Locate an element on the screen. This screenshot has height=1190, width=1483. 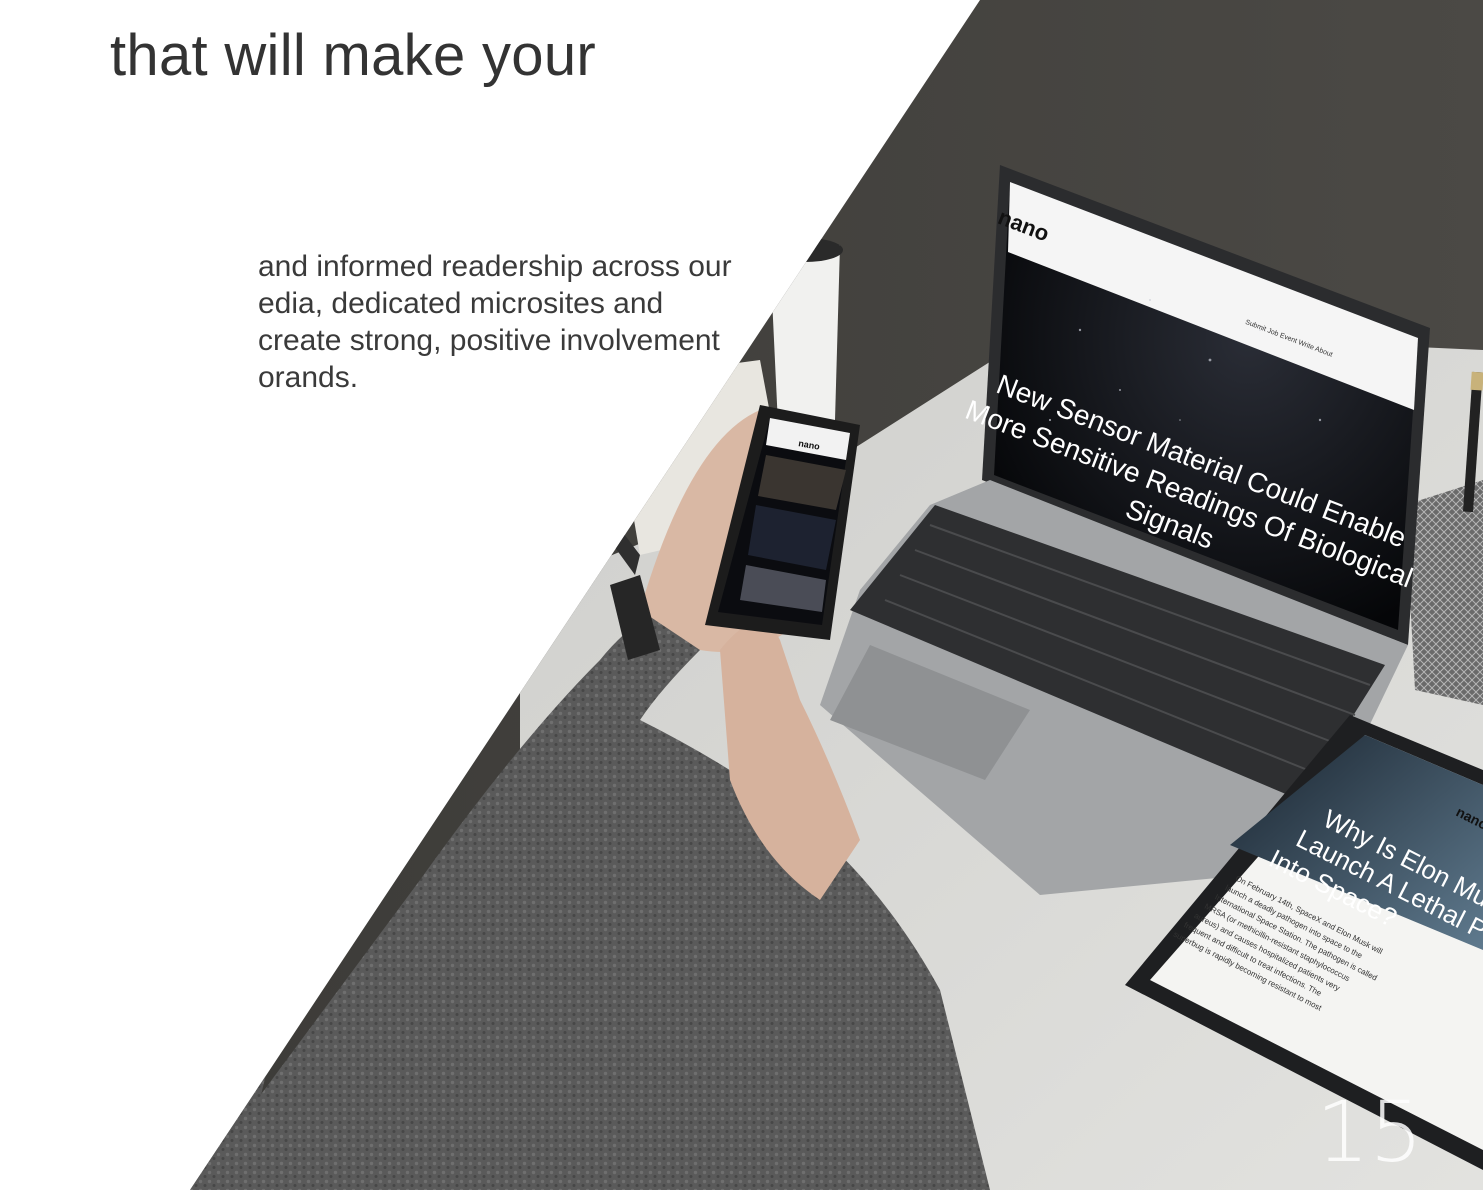
coffee-cup-icon is located at coordinates (805, 334).